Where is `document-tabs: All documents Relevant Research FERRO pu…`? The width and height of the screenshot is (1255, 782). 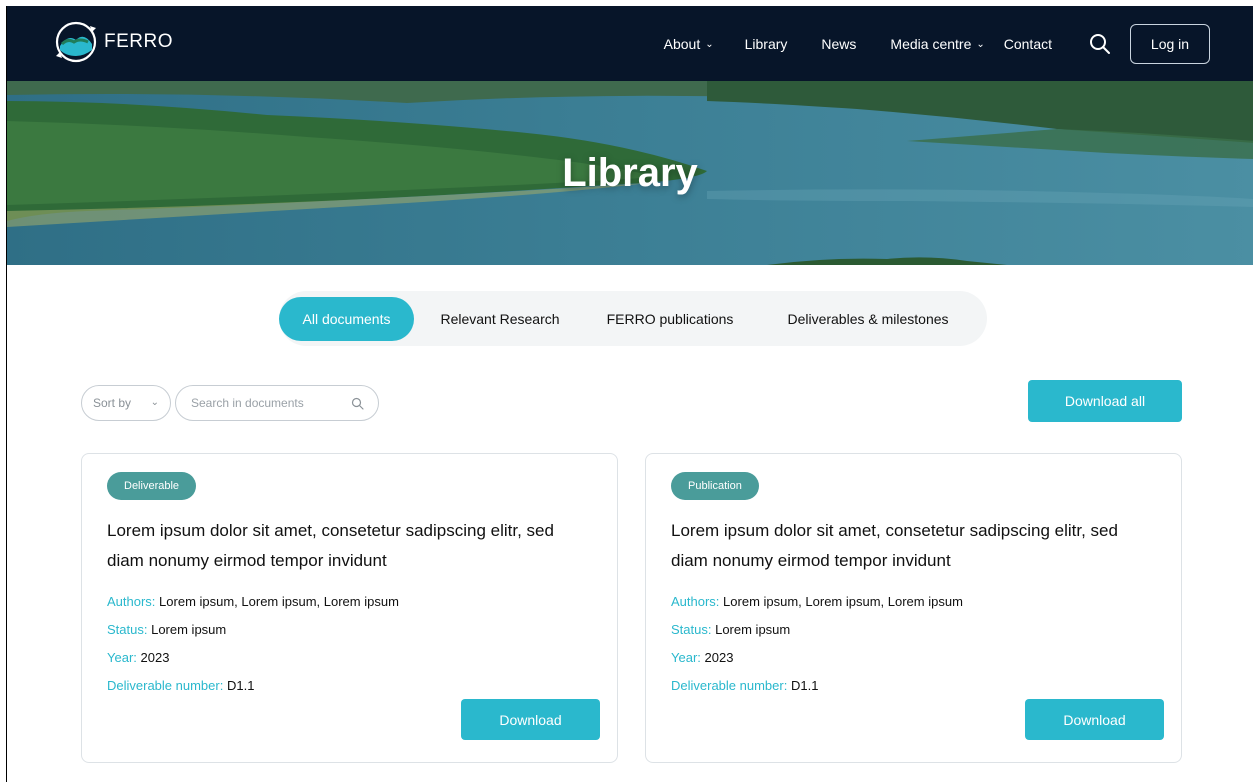
document-tabs: All documents Relevant Research FERRO pu… is located at coordinates (633, 318).